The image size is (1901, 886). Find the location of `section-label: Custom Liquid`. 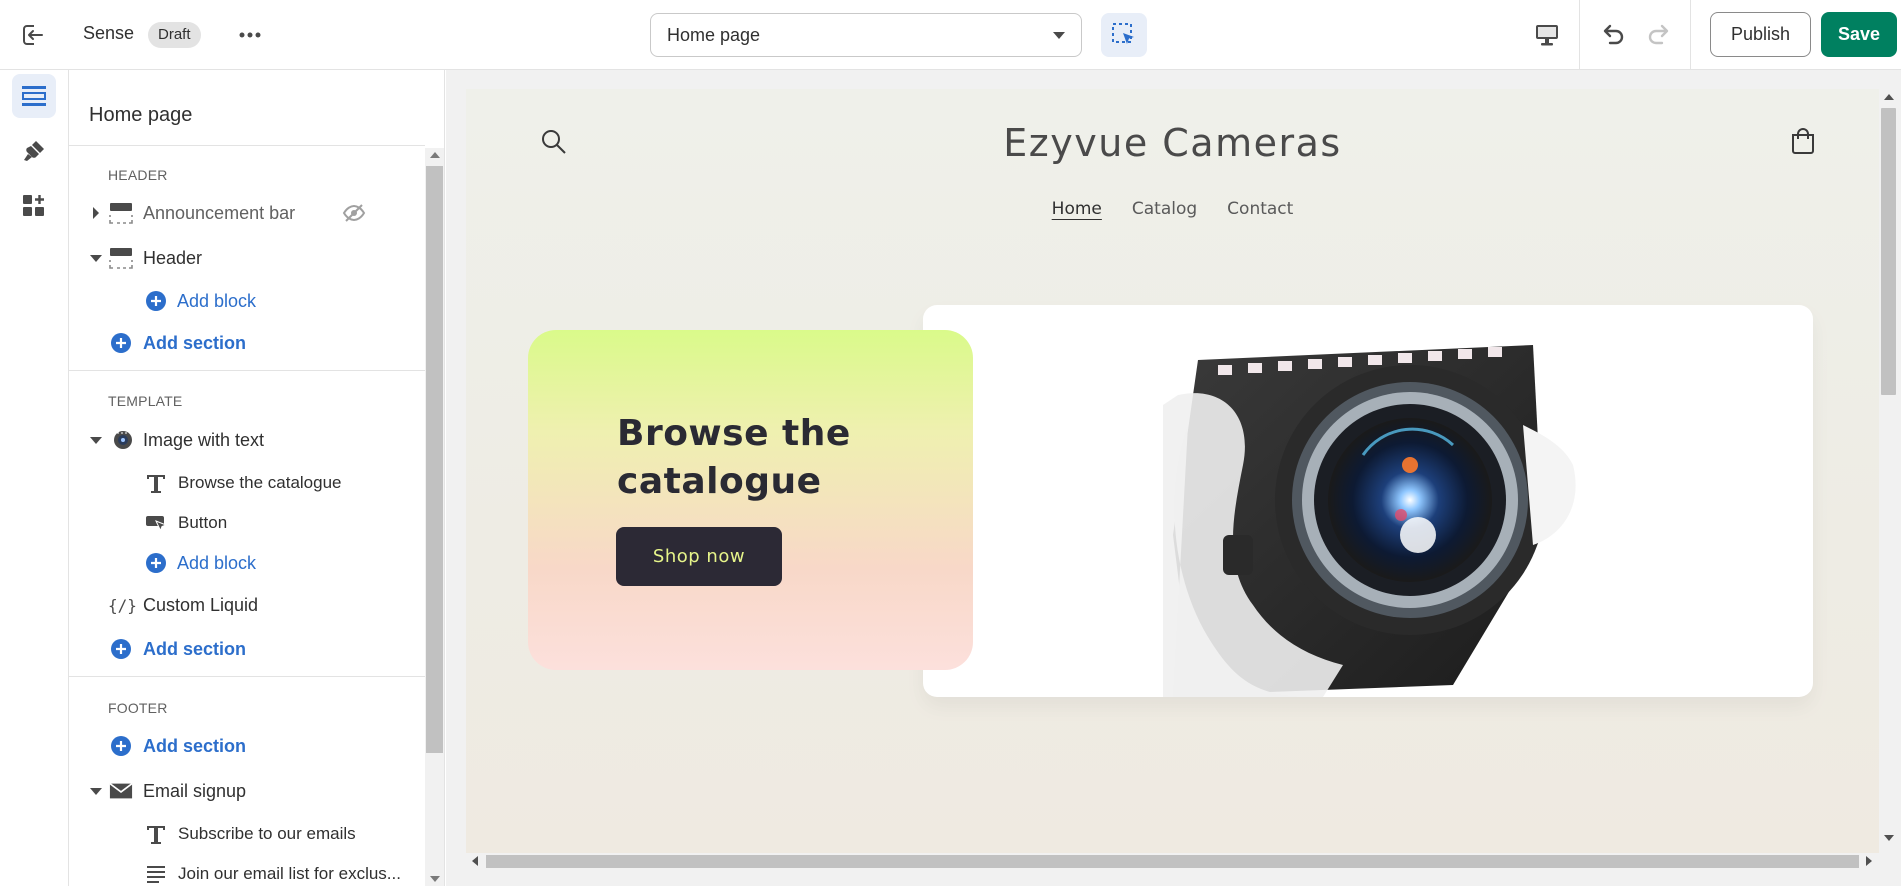

section-label: Custom Liquid is located at coordinates (201, 604).